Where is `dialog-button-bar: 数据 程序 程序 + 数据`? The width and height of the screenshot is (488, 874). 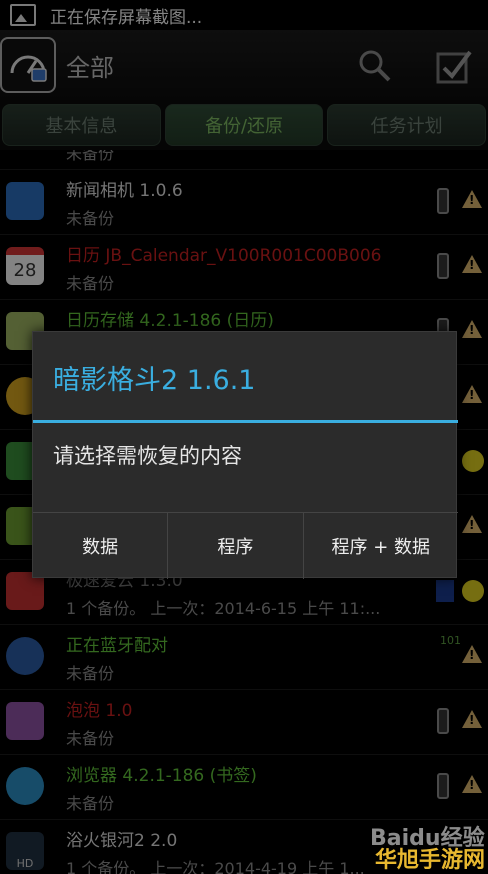
dialog-button-bar: 数据 程序 程序 + 数据 is located at coordinates (245, 545).